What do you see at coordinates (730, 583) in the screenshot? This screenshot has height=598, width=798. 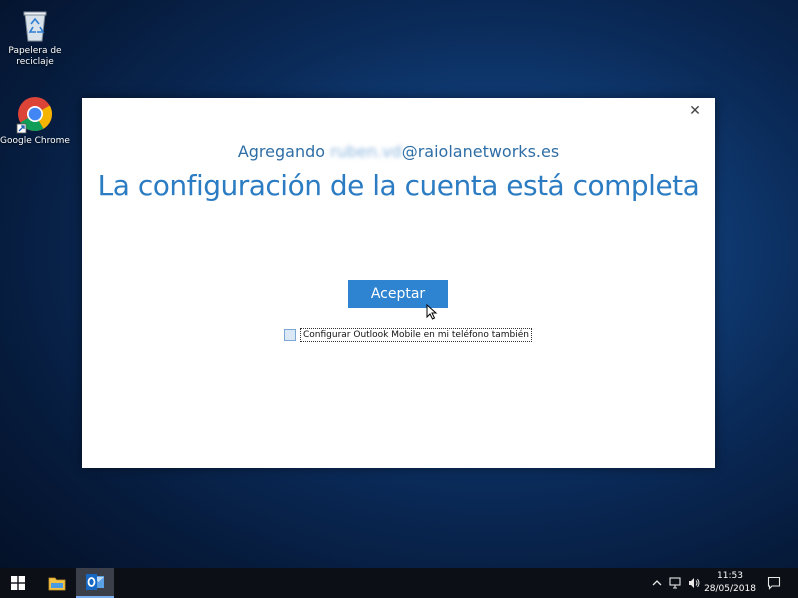 I see `system-clock: 11:53 28/05/2018` at bounding box center [730, 583].